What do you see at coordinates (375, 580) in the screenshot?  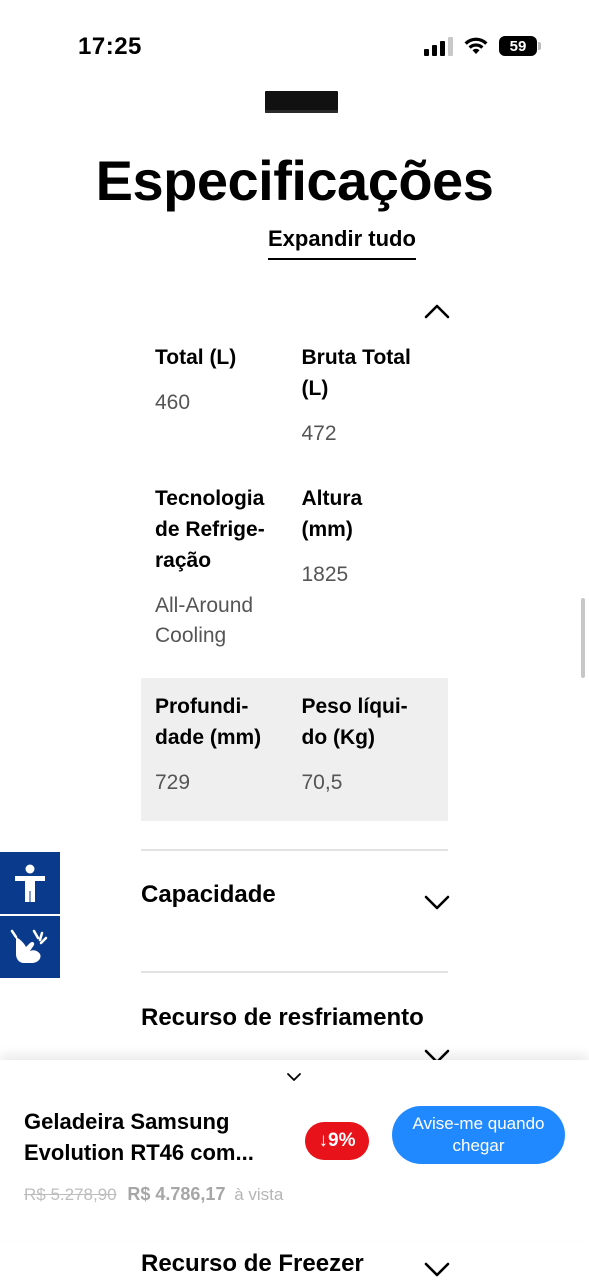 I see `spec-item: Altura (mm) 1825` at bounding box center [375, 580].